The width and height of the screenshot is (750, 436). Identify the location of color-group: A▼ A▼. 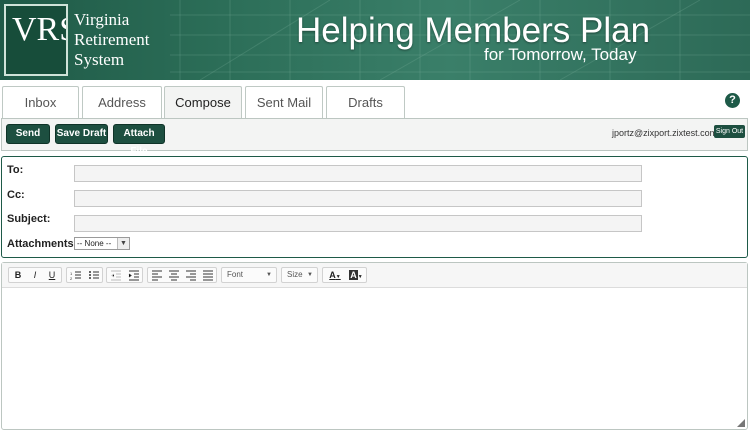
(344, 275).